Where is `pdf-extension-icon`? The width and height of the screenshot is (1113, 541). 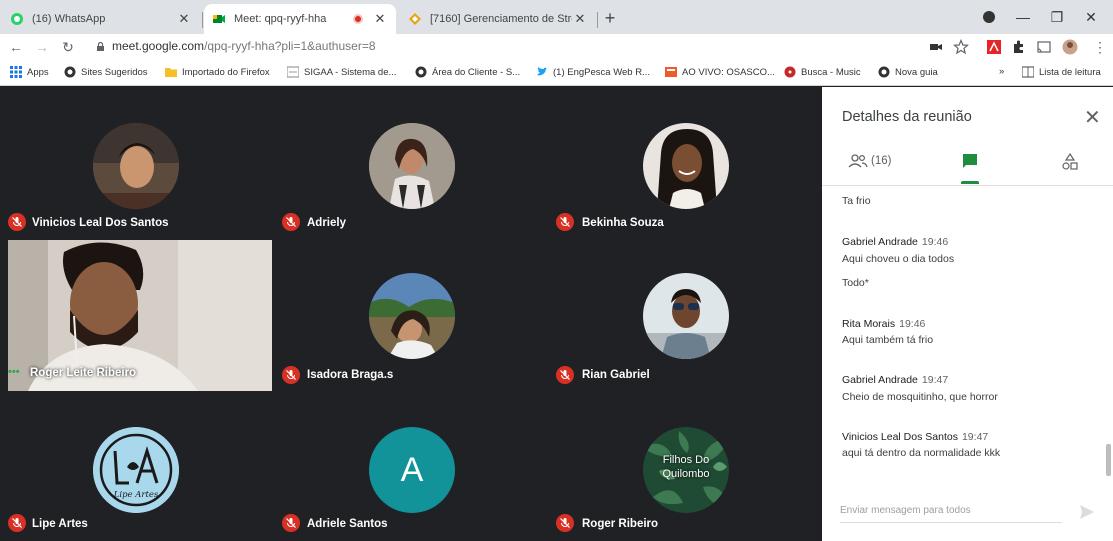 pdf-extension-icon is located at coordinates (994, 47).